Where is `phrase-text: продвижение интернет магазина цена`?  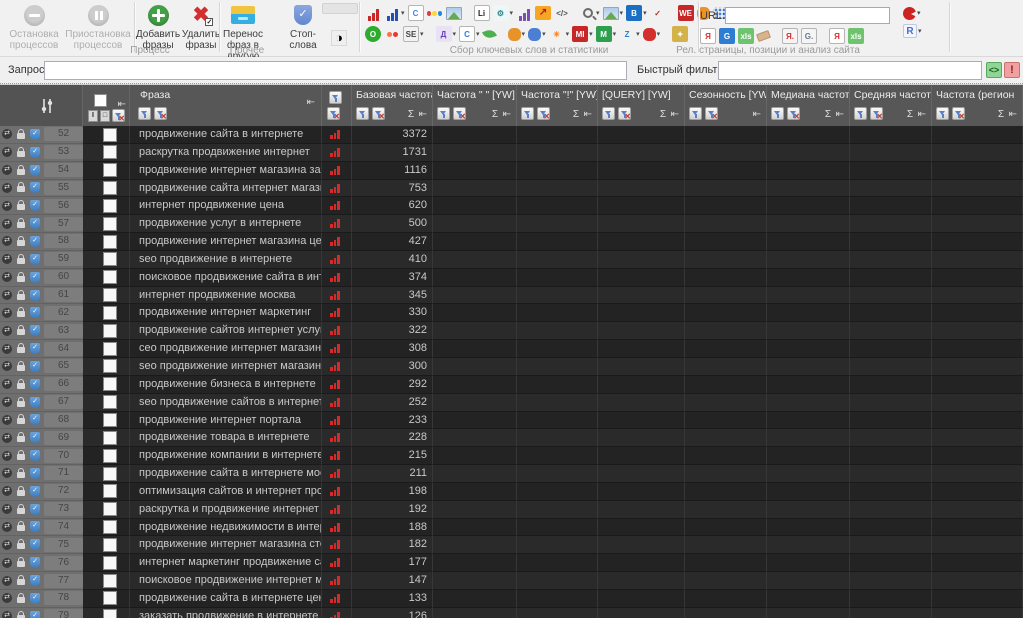
phrase-text: продвижение интернет магазина цена is located at coordinates (225, 241).